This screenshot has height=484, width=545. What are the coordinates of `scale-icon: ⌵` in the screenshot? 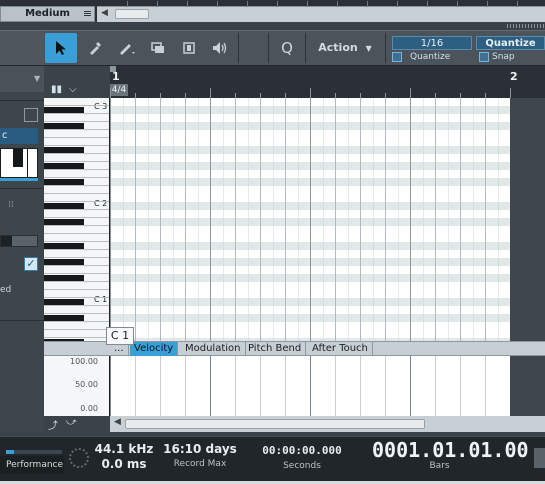 It's located at (76, 90).